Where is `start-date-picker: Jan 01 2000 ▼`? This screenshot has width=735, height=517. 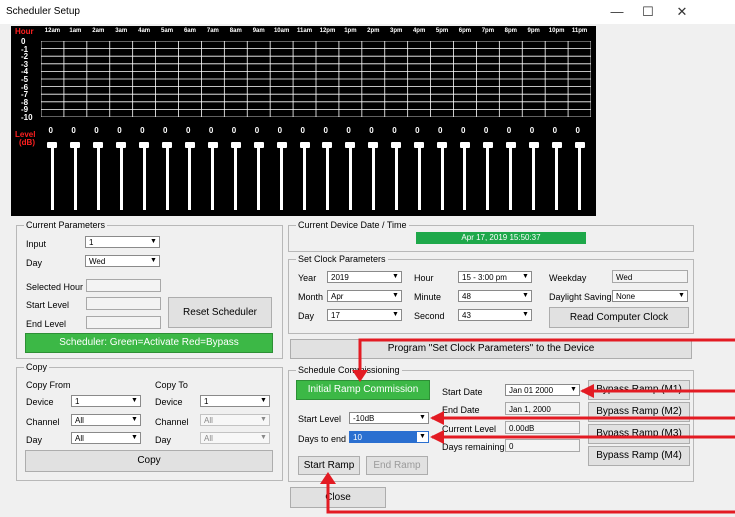 start-date-picker: Jan 01 2000 ▼ is located at coordinates (542, 390).